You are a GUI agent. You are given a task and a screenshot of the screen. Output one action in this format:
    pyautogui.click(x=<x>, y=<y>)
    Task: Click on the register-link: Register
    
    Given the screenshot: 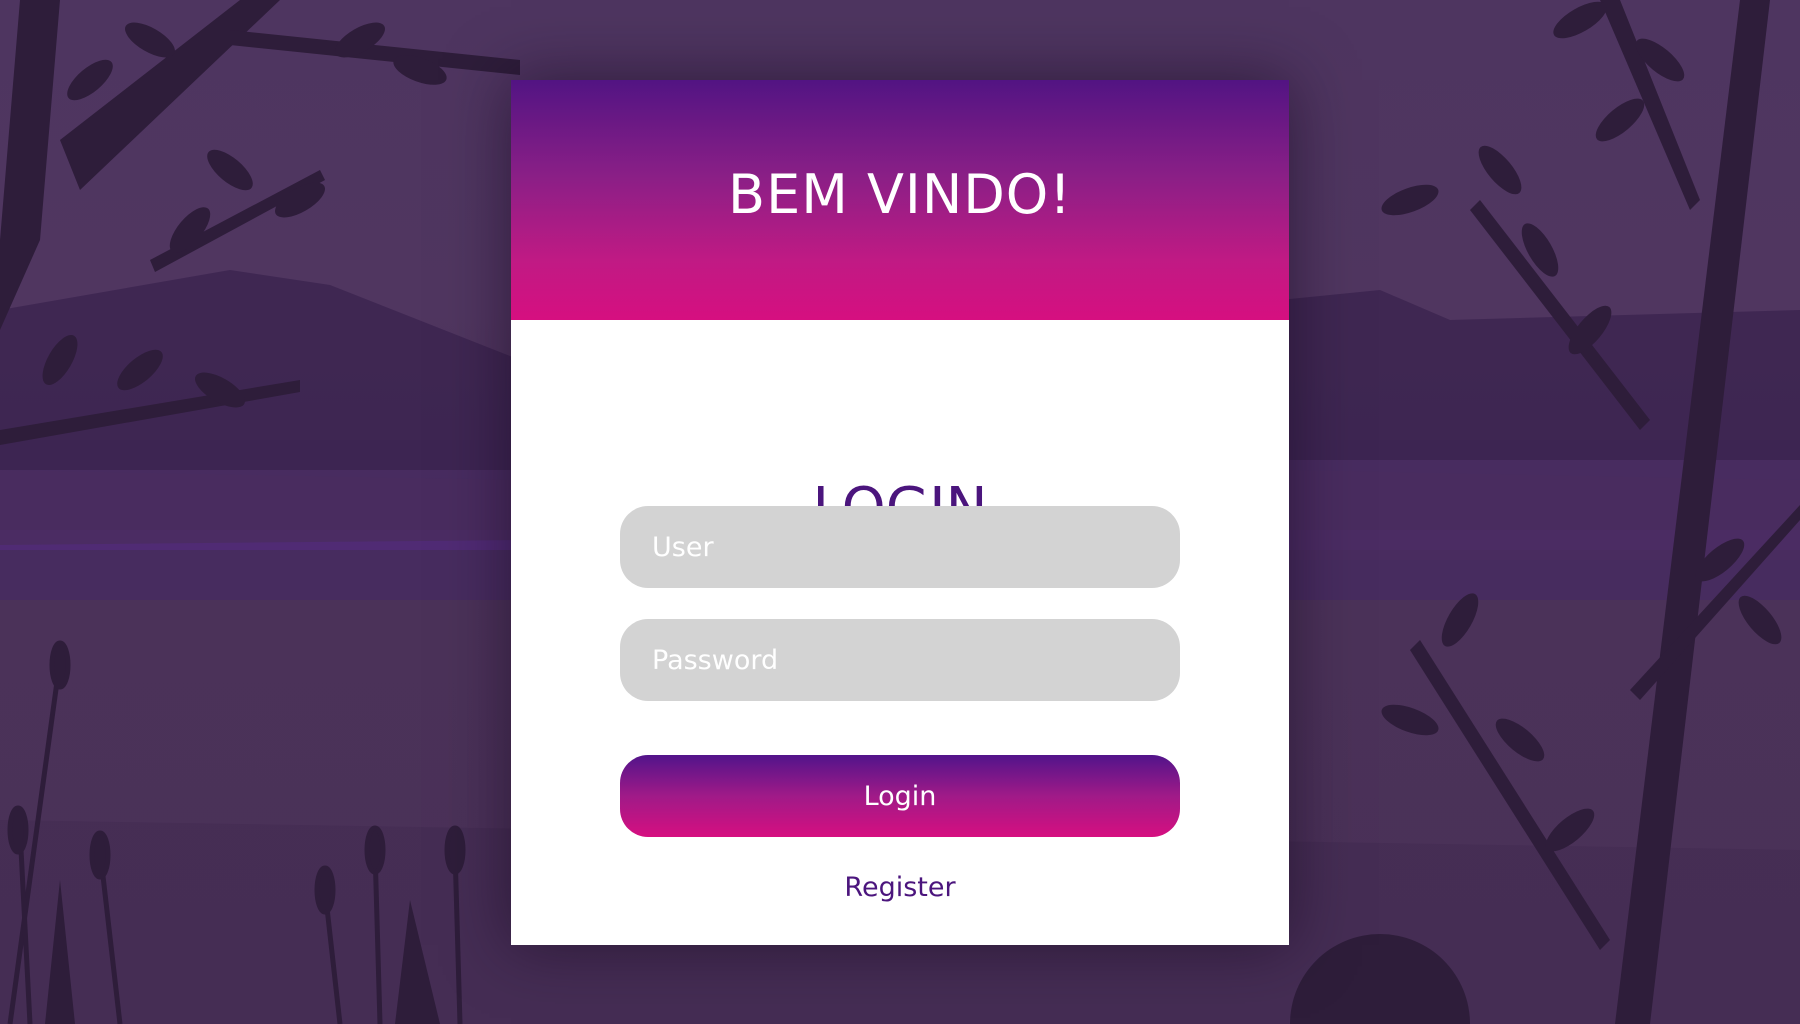 What is the action you would take?
    pyautogui.click(x=899, y=887)
    